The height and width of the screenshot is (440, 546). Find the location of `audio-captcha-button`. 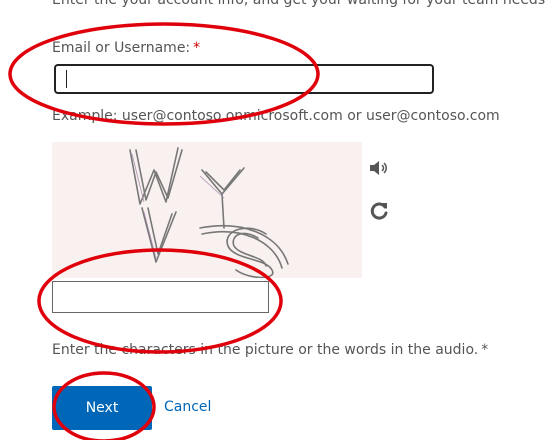

audio-captcha-button is located at coordinates (379, 168).